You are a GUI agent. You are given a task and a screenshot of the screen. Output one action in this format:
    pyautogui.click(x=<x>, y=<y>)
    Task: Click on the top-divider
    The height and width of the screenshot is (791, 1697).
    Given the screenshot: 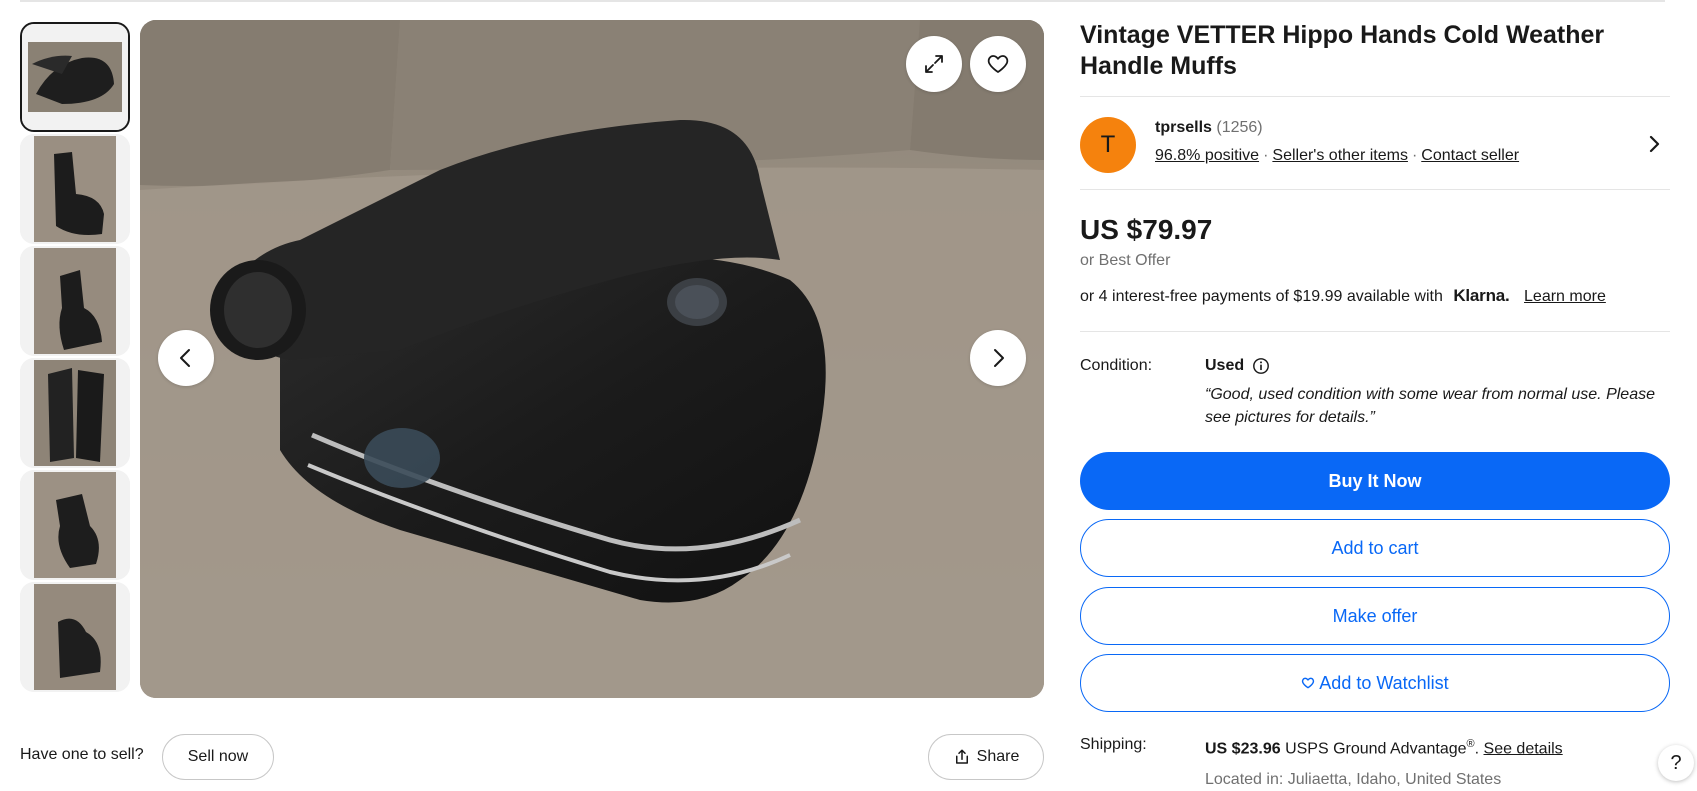 What is the action you would take?
    pyautogui.click(x=842, y=1)
    